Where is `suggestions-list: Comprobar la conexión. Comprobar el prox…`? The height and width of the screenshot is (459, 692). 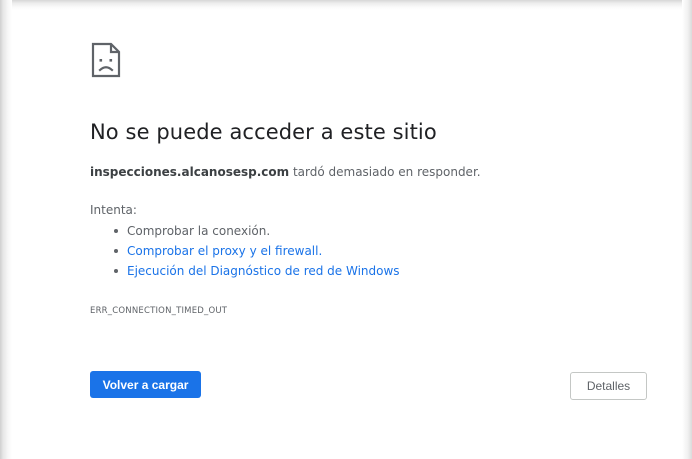 suggestions-list: Comprobar la conexión. Comprobar el prox… is located at coordinates (245, 252).